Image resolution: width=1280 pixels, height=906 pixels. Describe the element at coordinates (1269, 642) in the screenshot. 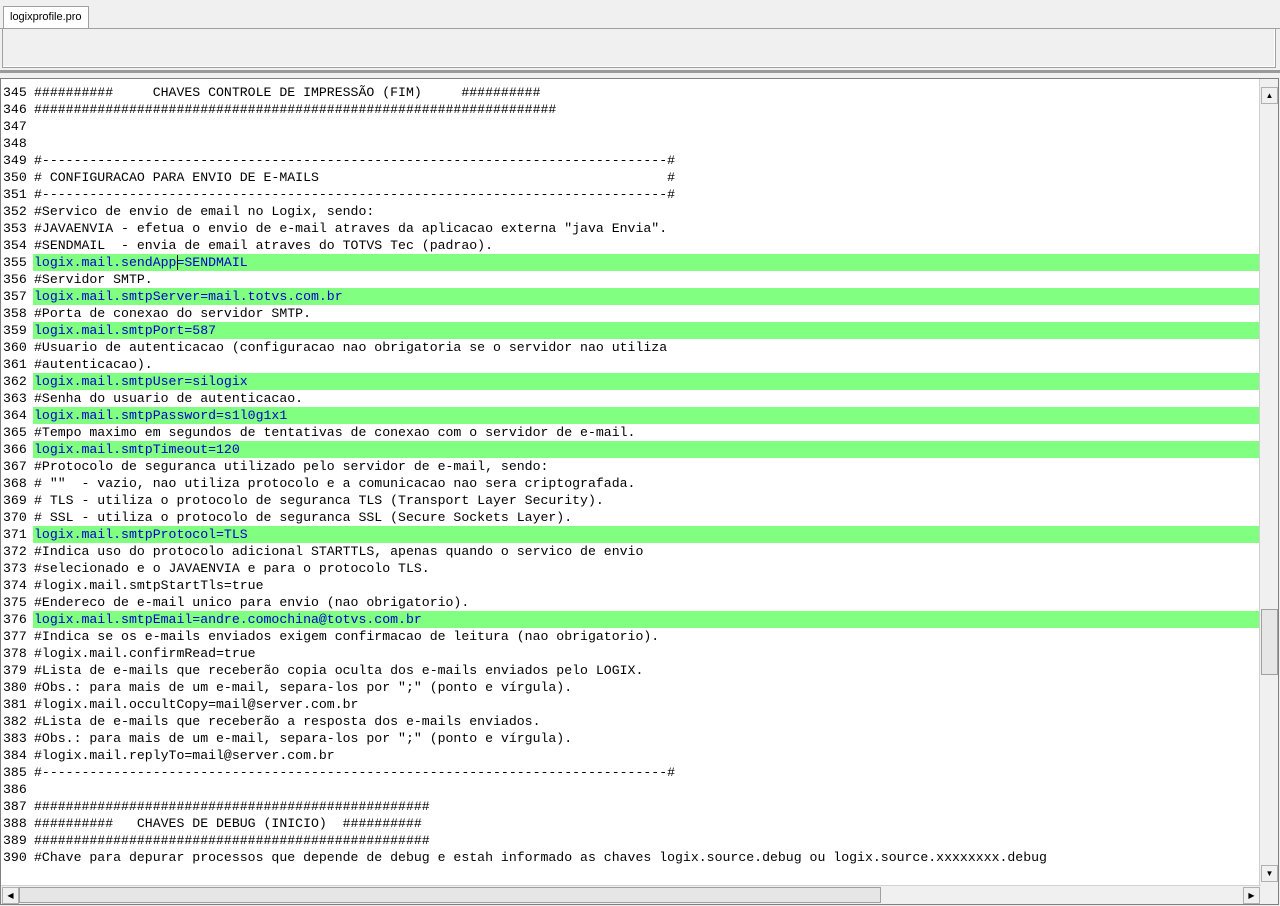

I see `vertical-scroll-thumb` at that location.